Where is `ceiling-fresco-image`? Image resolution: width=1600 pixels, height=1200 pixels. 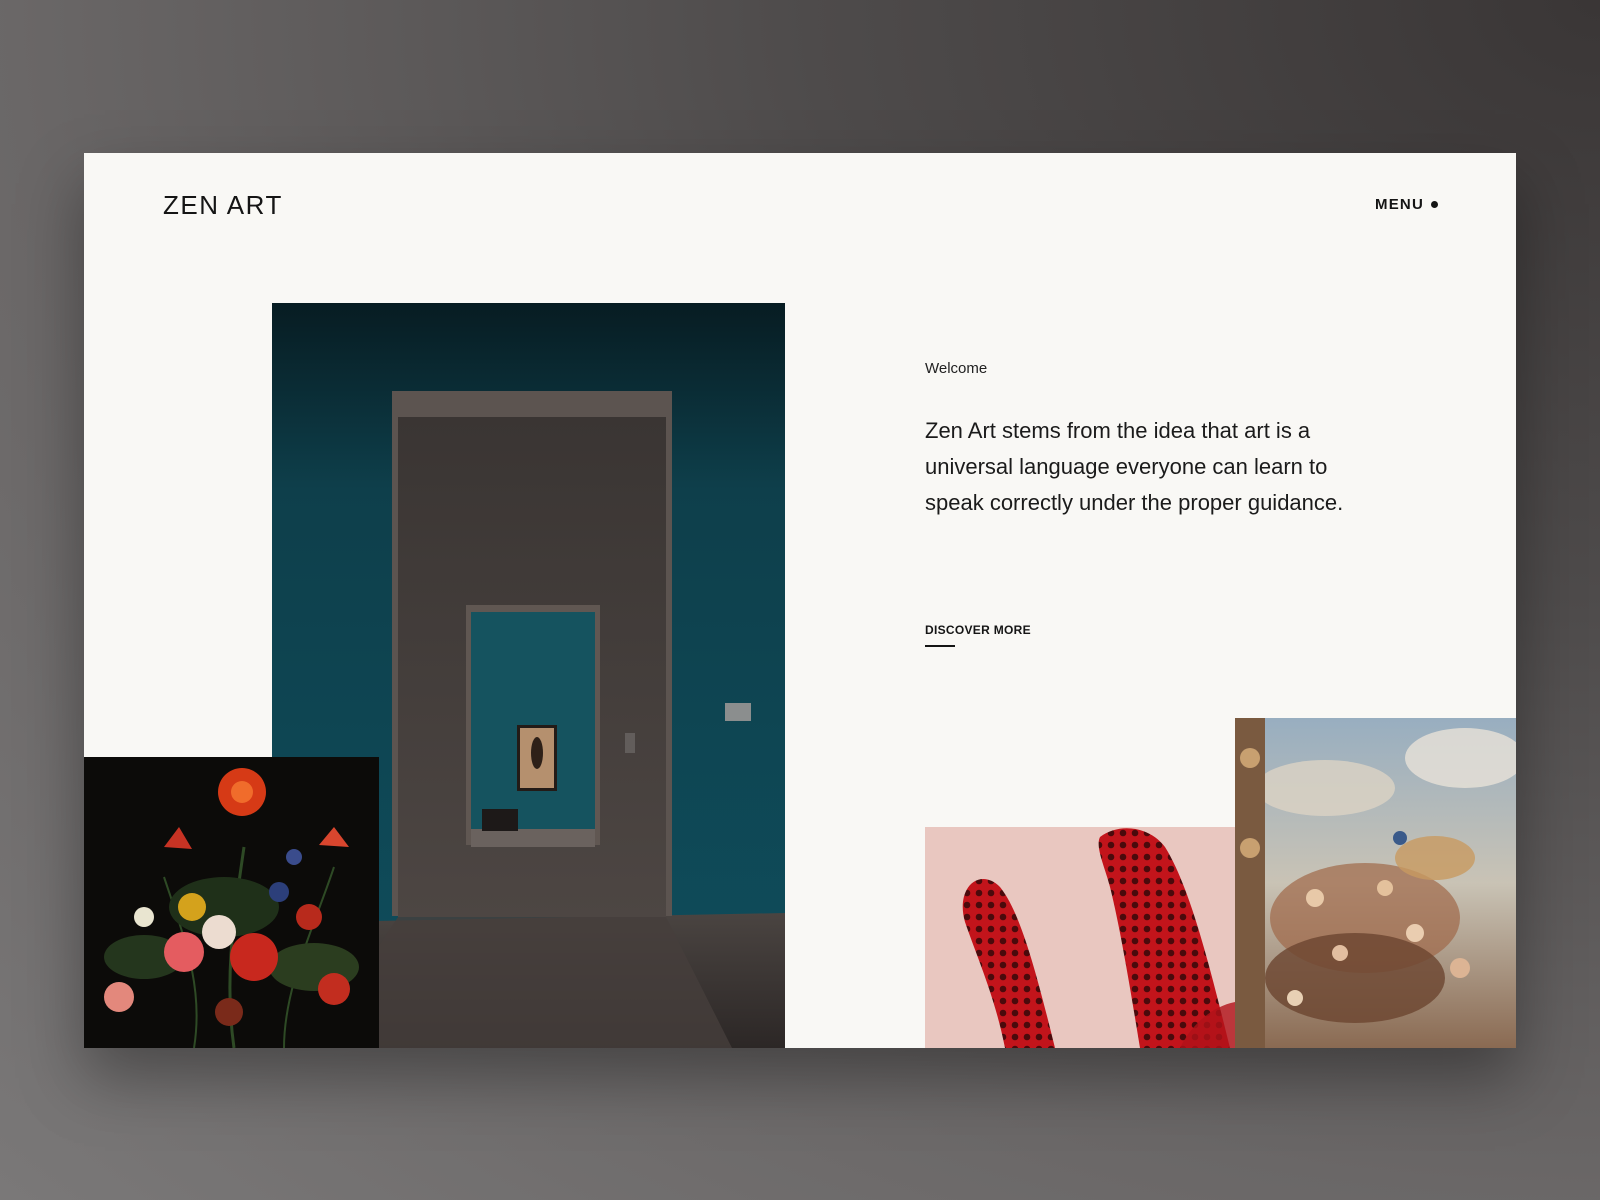 ceiling-fresco-image is located at coordinates (1375, 883).